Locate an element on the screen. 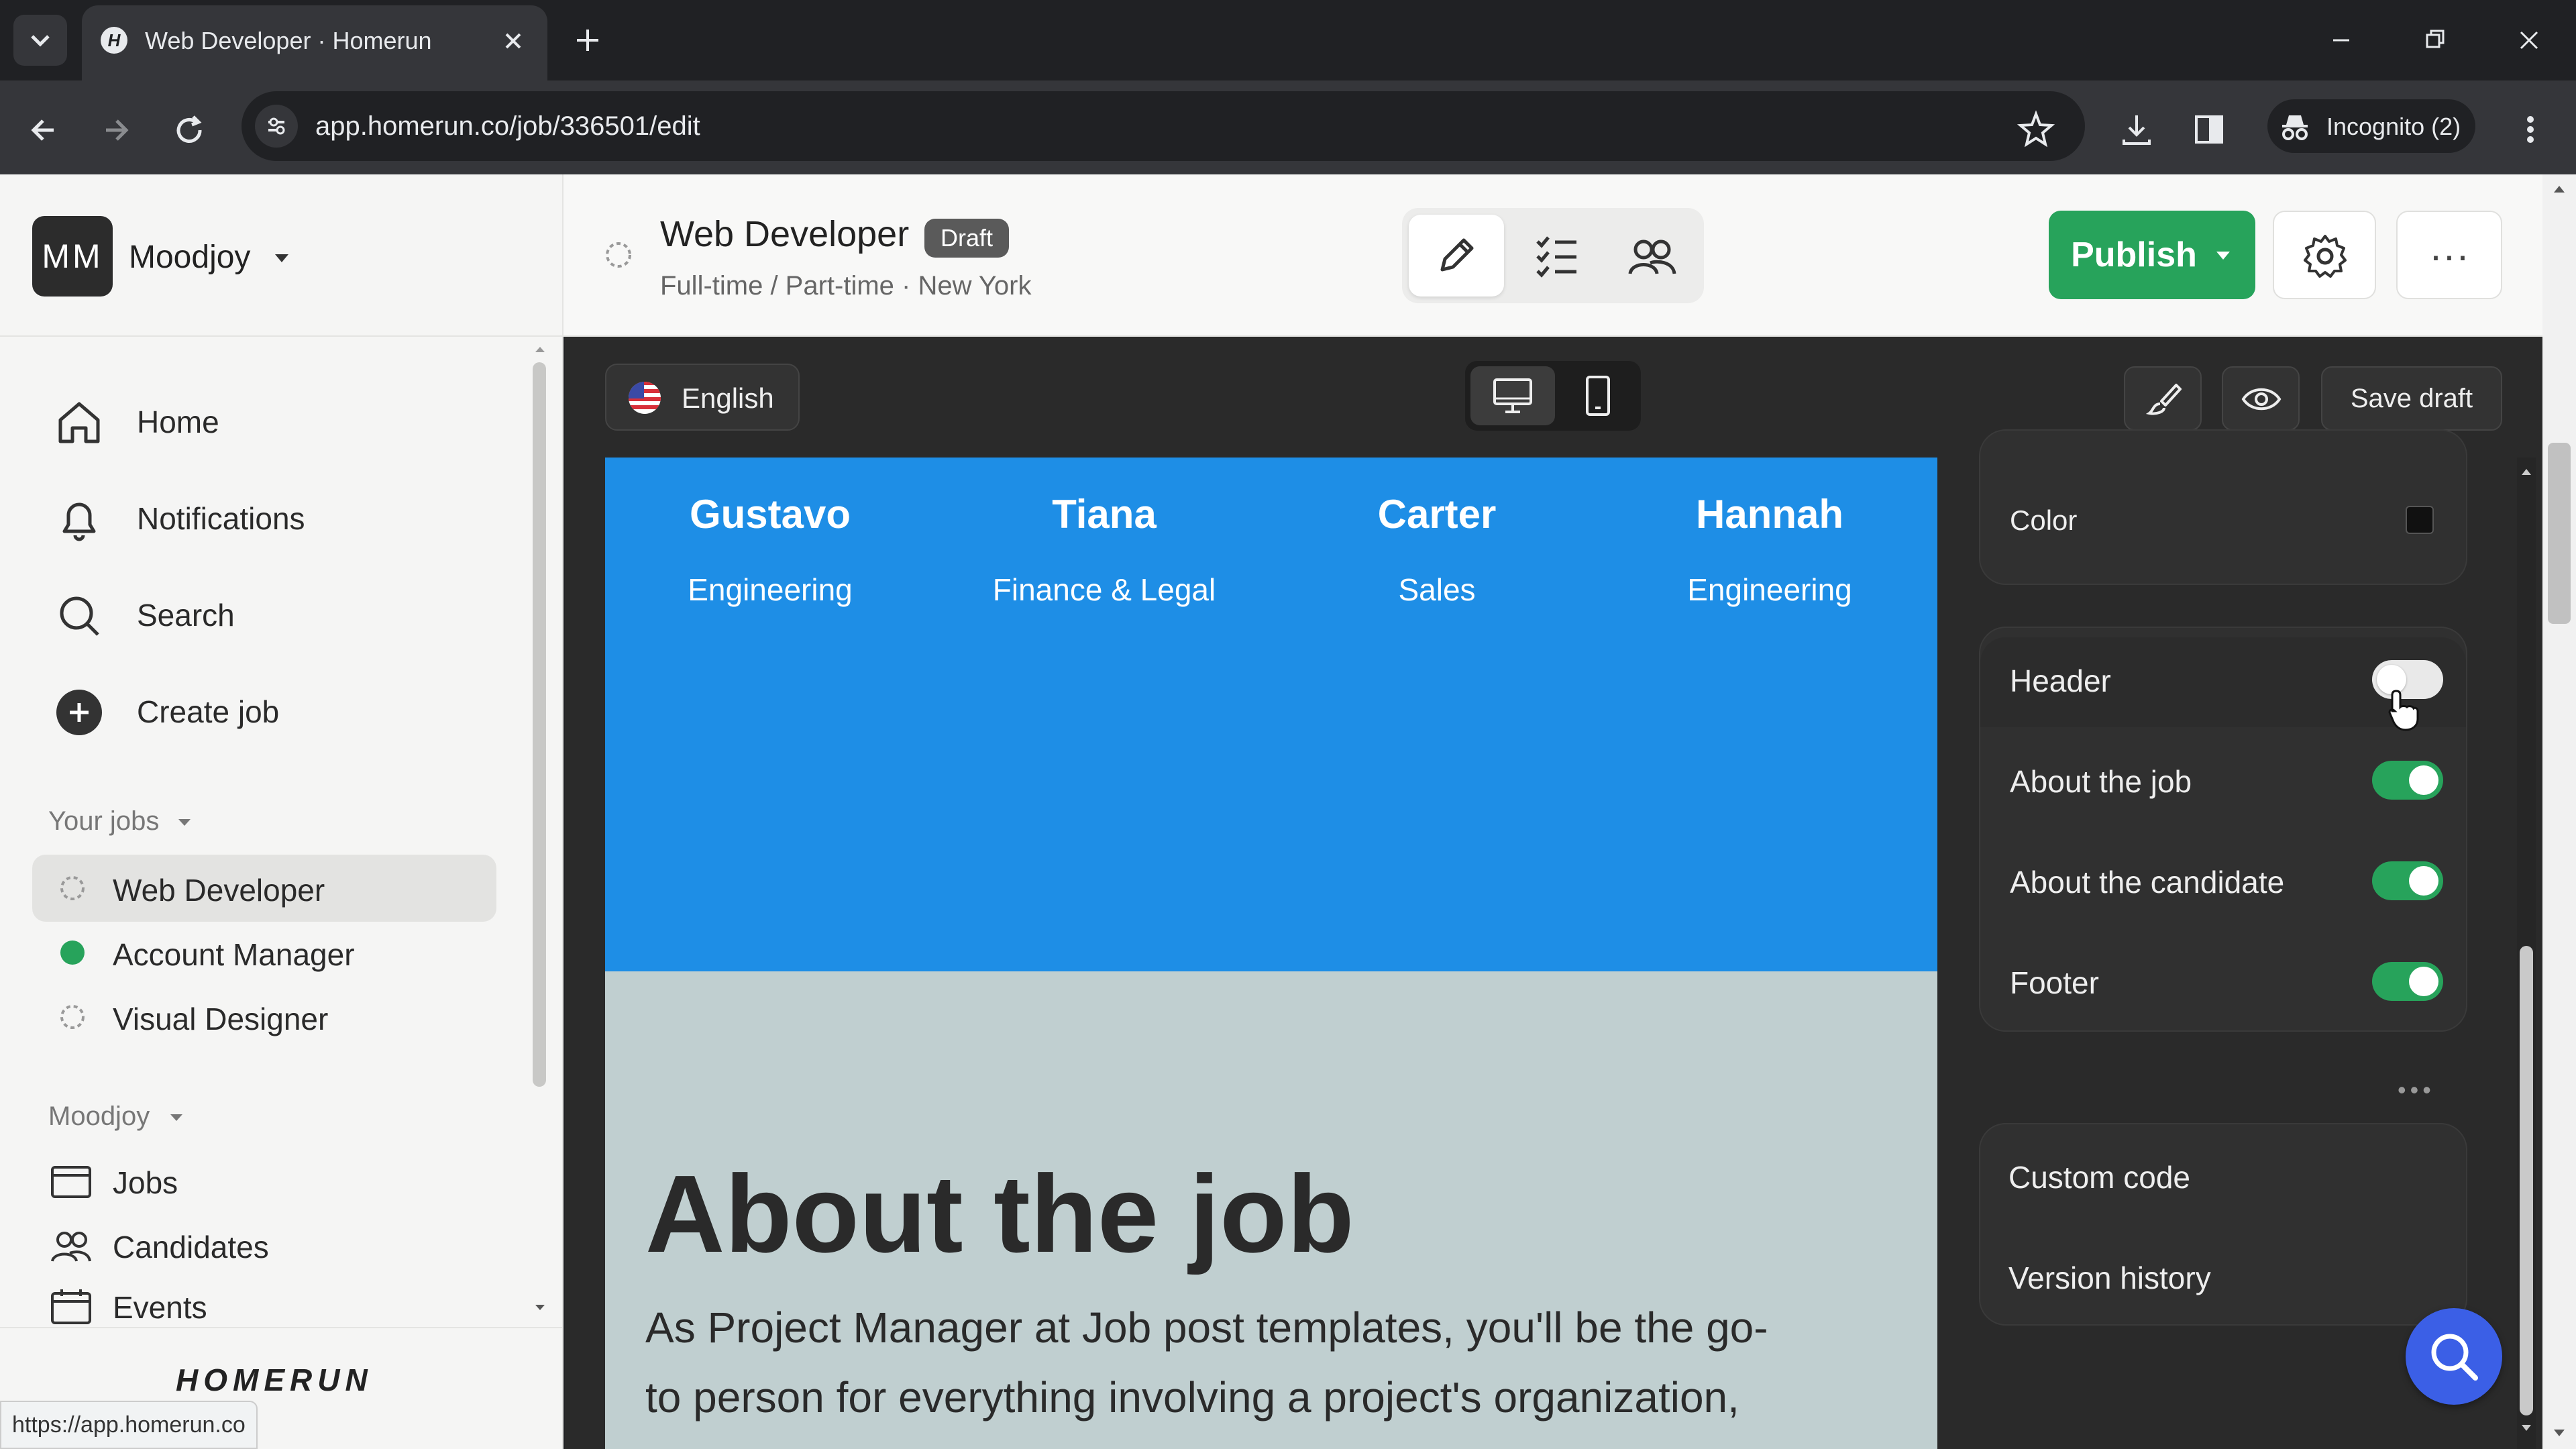 This screenshot has width=2576, height=1449. site-info-icon is located at coordinates (276, 126).